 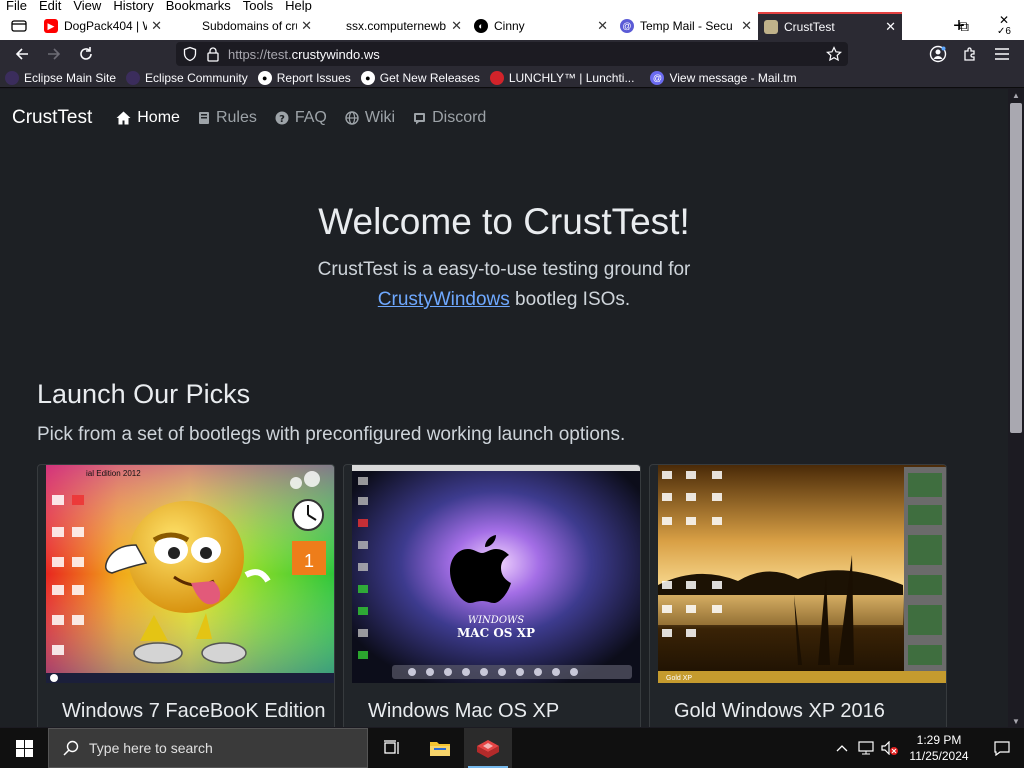 I want to click on chevron-up-icon, so click(x=842, y=748).